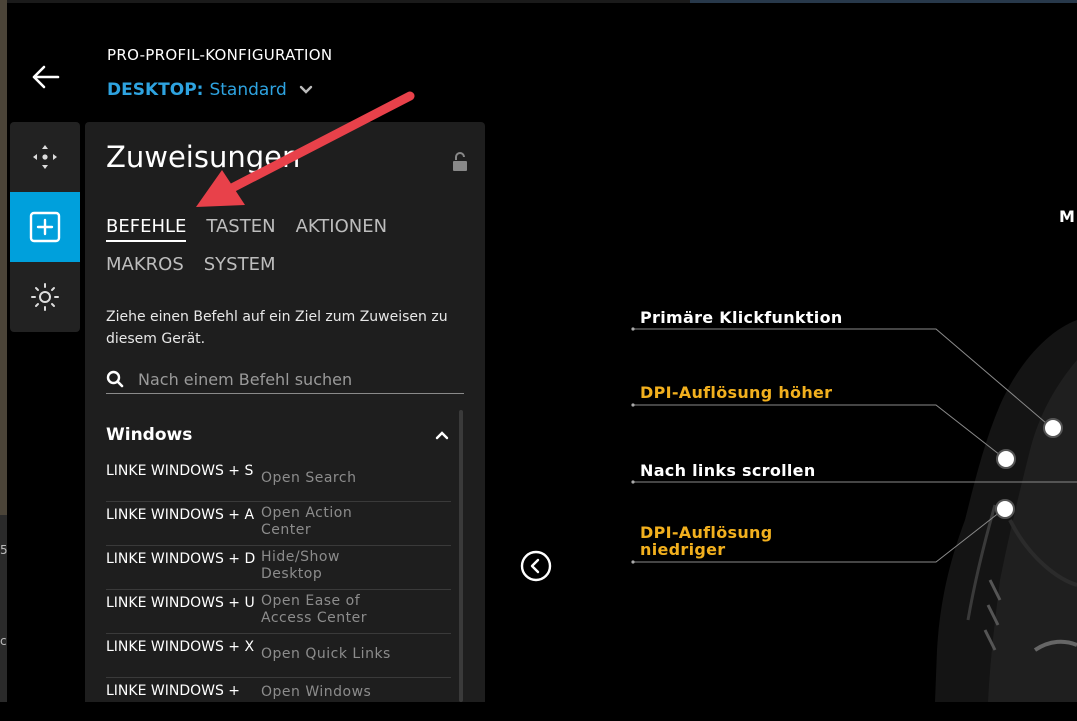 The image size is (1077, 721). Describe the element at coordinates (305, 149) in the screenshot. I see `annotation-arrow-icon` at that location.